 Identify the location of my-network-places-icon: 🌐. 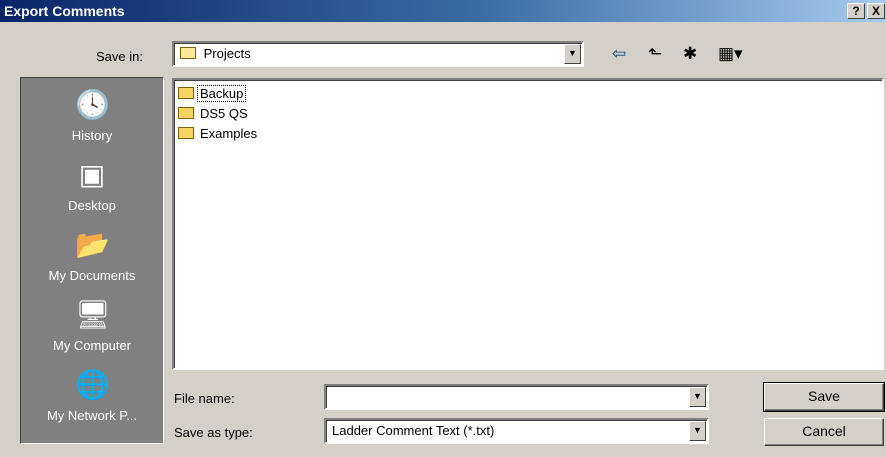
(92, 384).